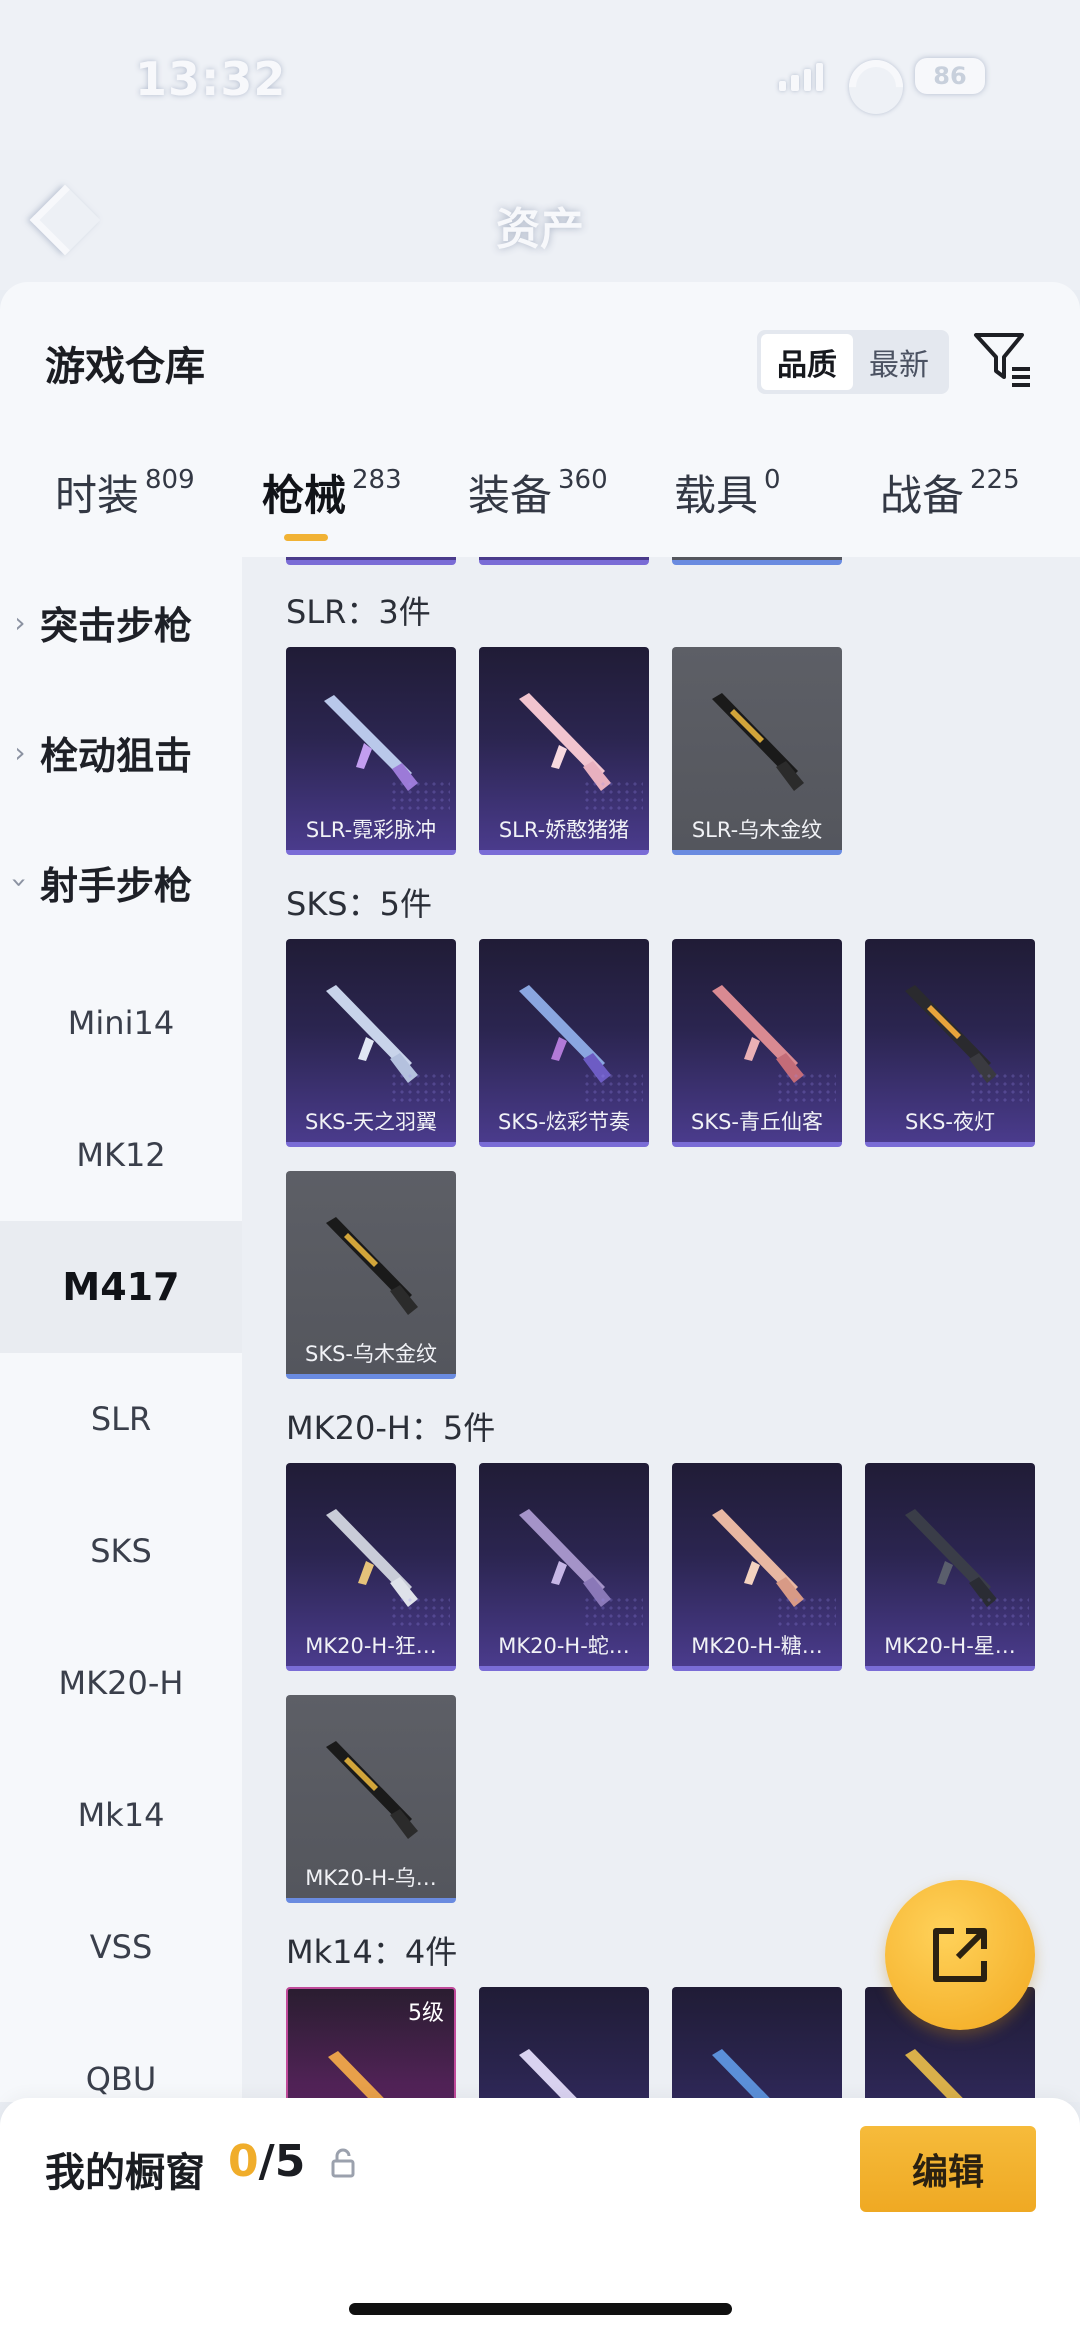 The height and width of the screenshot is (2341, 1080). Describe the element at coordinates (950, 1043) in the screenshot. I see `weapon-card: SKS-夜灯` at that location.